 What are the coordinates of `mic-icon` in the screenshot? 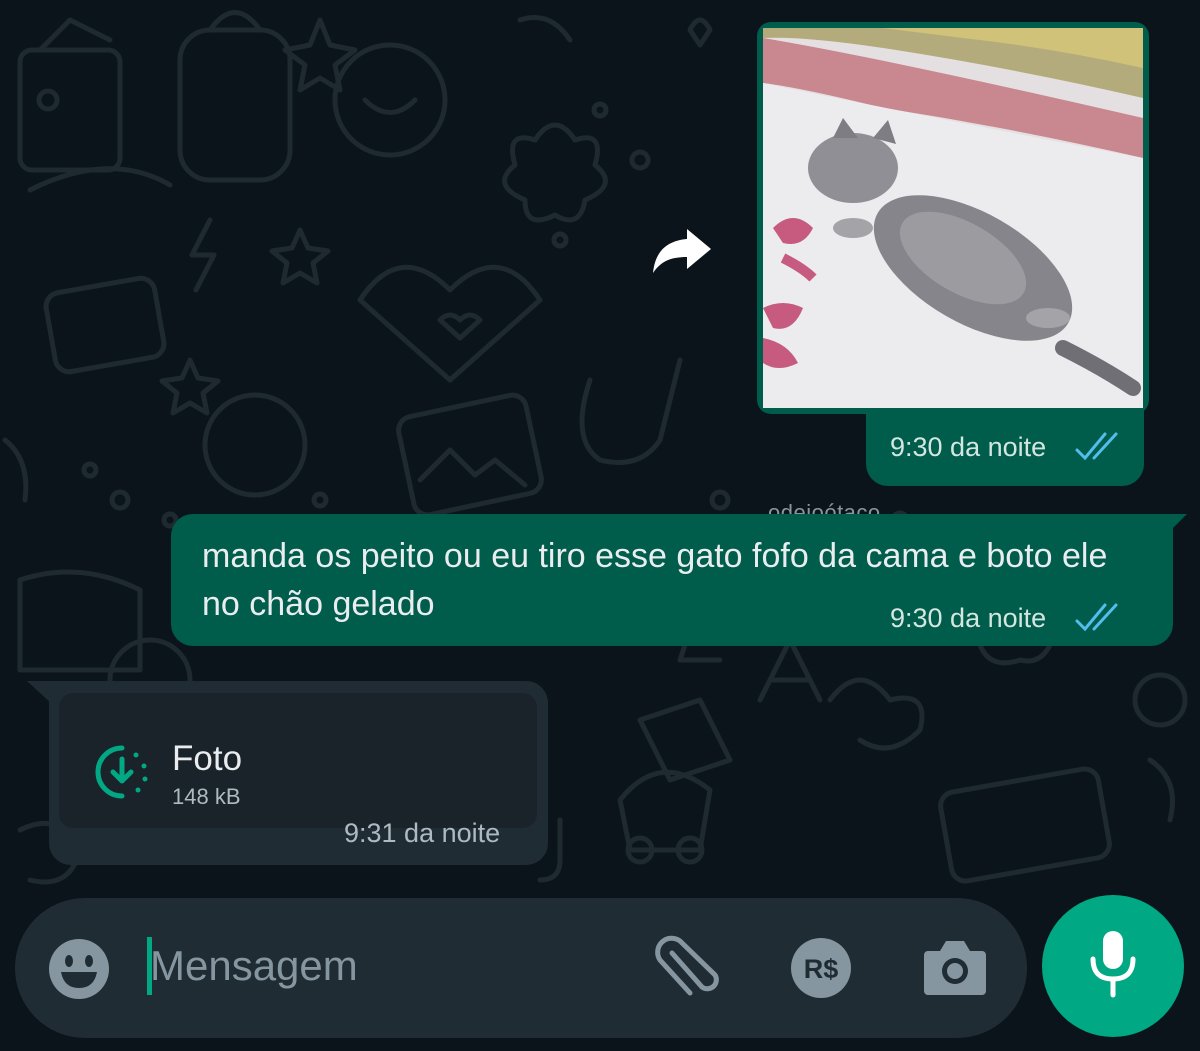 It's located at (1113, 966).